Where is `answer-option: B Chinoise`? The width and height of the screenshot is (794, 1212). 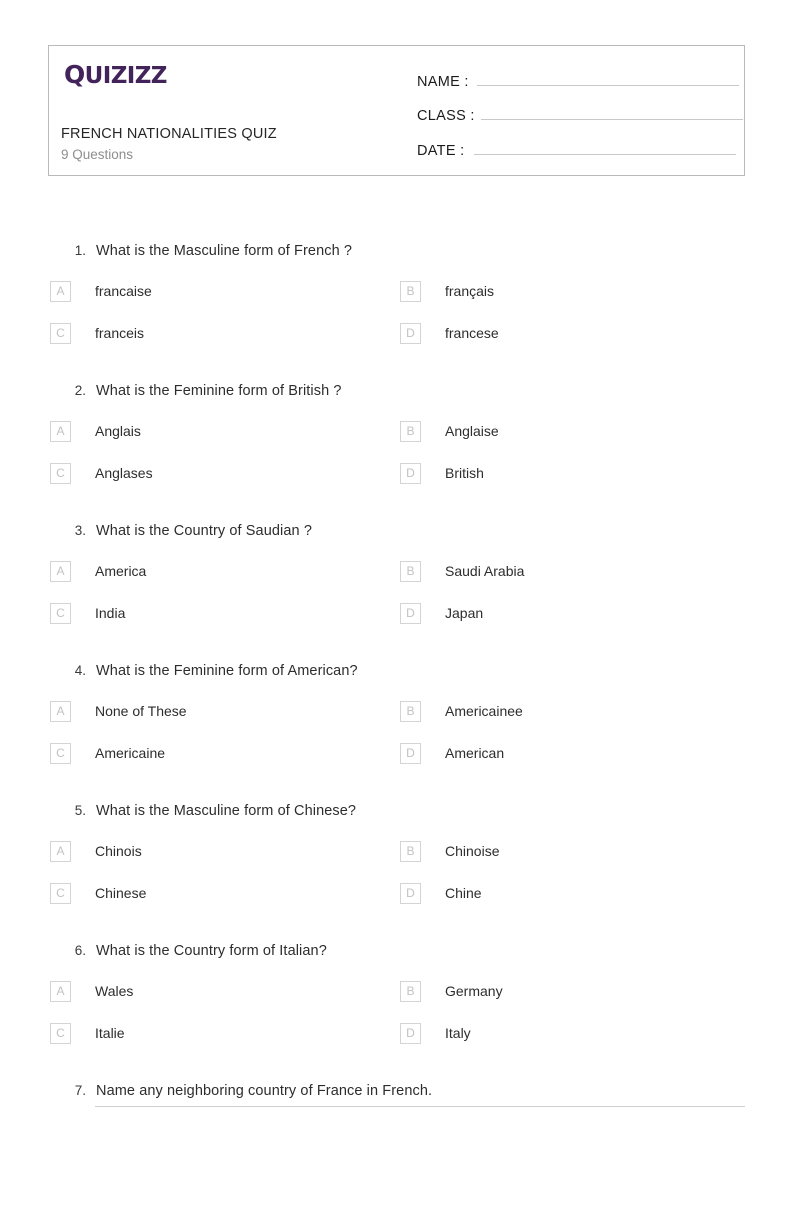 answer-option: B Chinoise is located at coordinates (449, 851).